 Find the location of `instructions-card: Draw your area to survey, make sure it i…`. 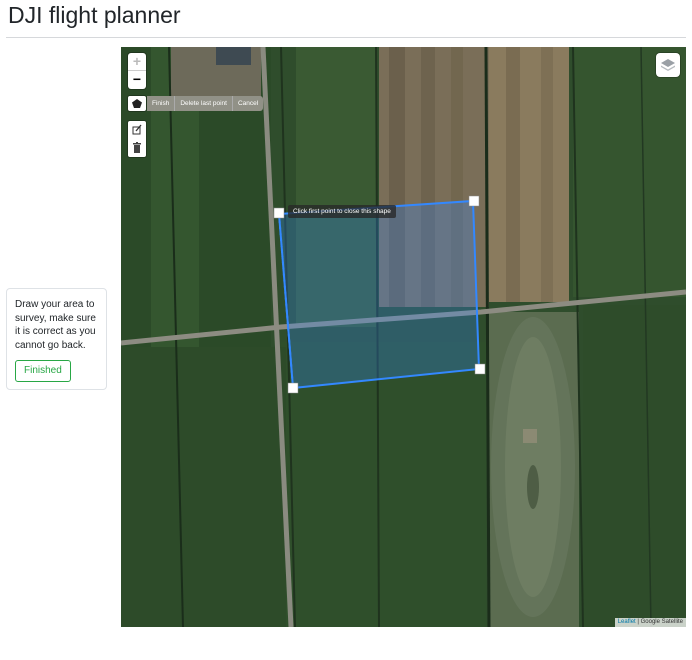

instructions-card: Draw your area to survey, make sure it i… is located at coordinates (56, 339).